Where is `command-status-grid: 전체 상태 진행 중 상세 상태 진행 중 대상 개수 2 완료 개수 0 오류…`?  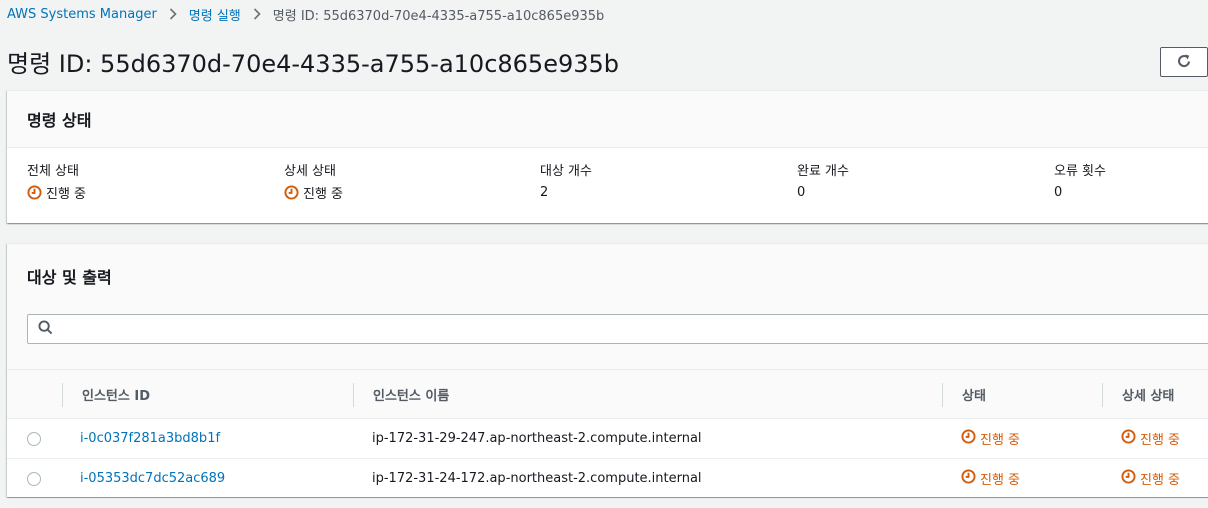
command-status-grid: 전체 상태 진행 중 상세 상태 진행 중 대상 개수 2 완료 개수 0 오류… is located at coordinates (607, 185).